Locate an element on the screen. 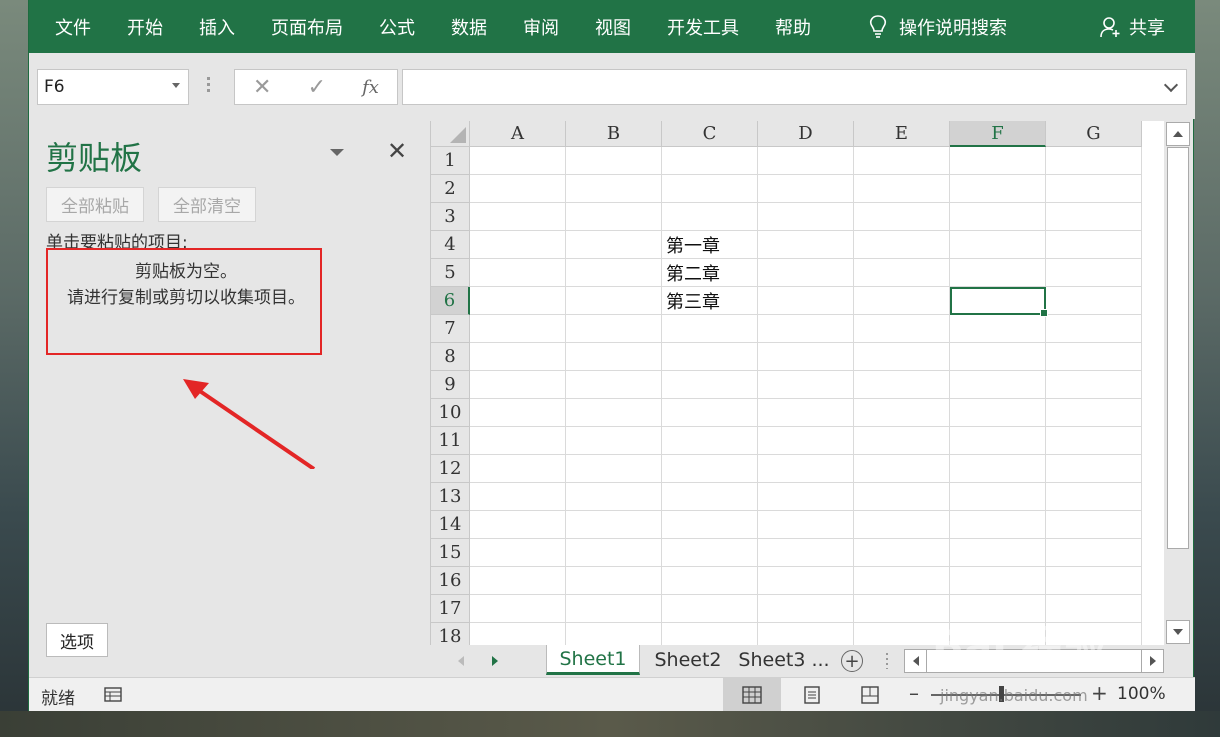 The height and width of the screenshot is (737, 1220). cell-e7 is located at coordinates (902, 329).